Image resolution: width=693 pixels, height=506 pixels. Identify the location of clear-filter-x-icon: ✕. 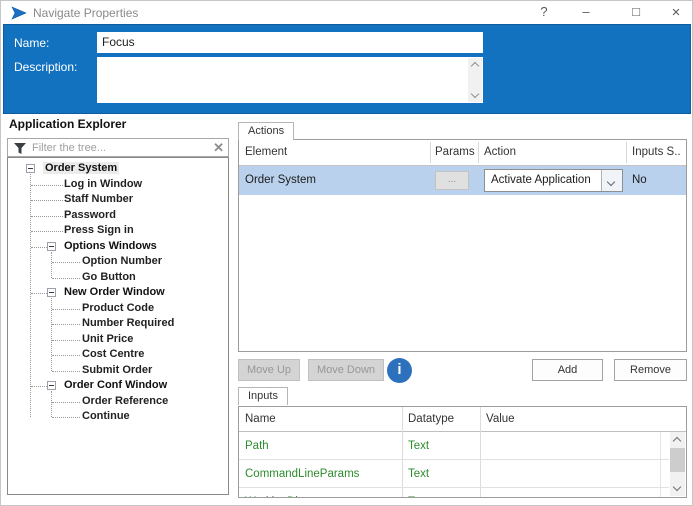
(218, 148).